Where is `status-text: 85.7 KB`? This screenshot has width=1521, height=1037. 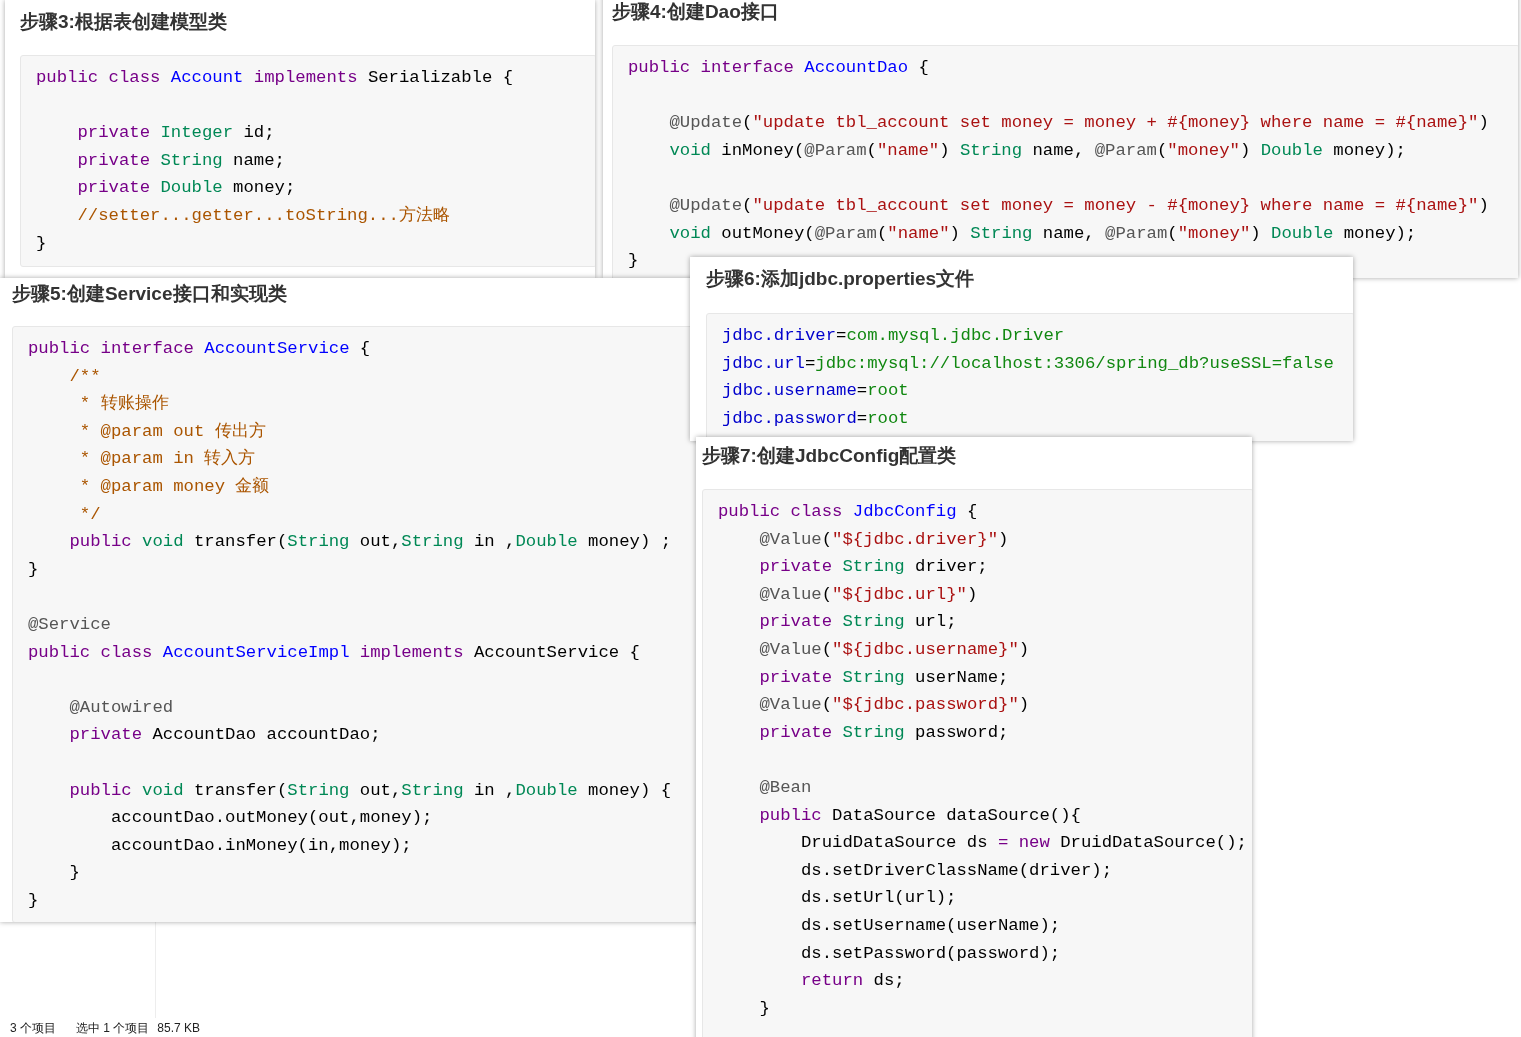 status-text: 85.7 KB is located at coordinates (179, 1028).